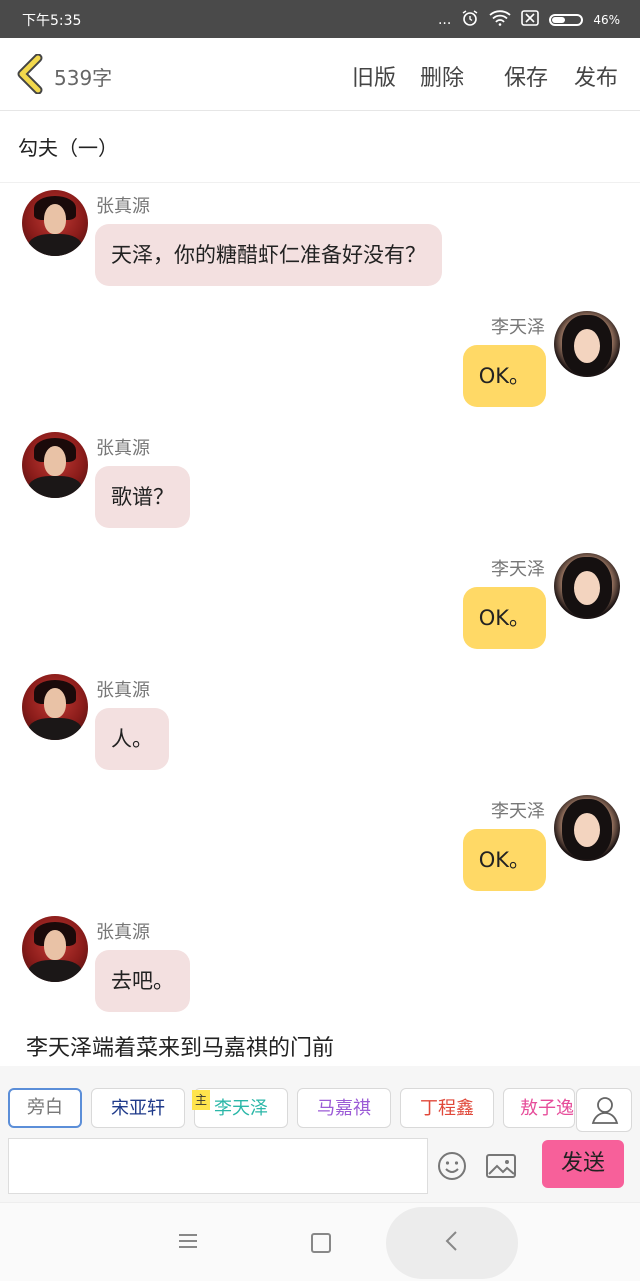  I want to click on message-bubble: 歌谱？, so click(142, 497).